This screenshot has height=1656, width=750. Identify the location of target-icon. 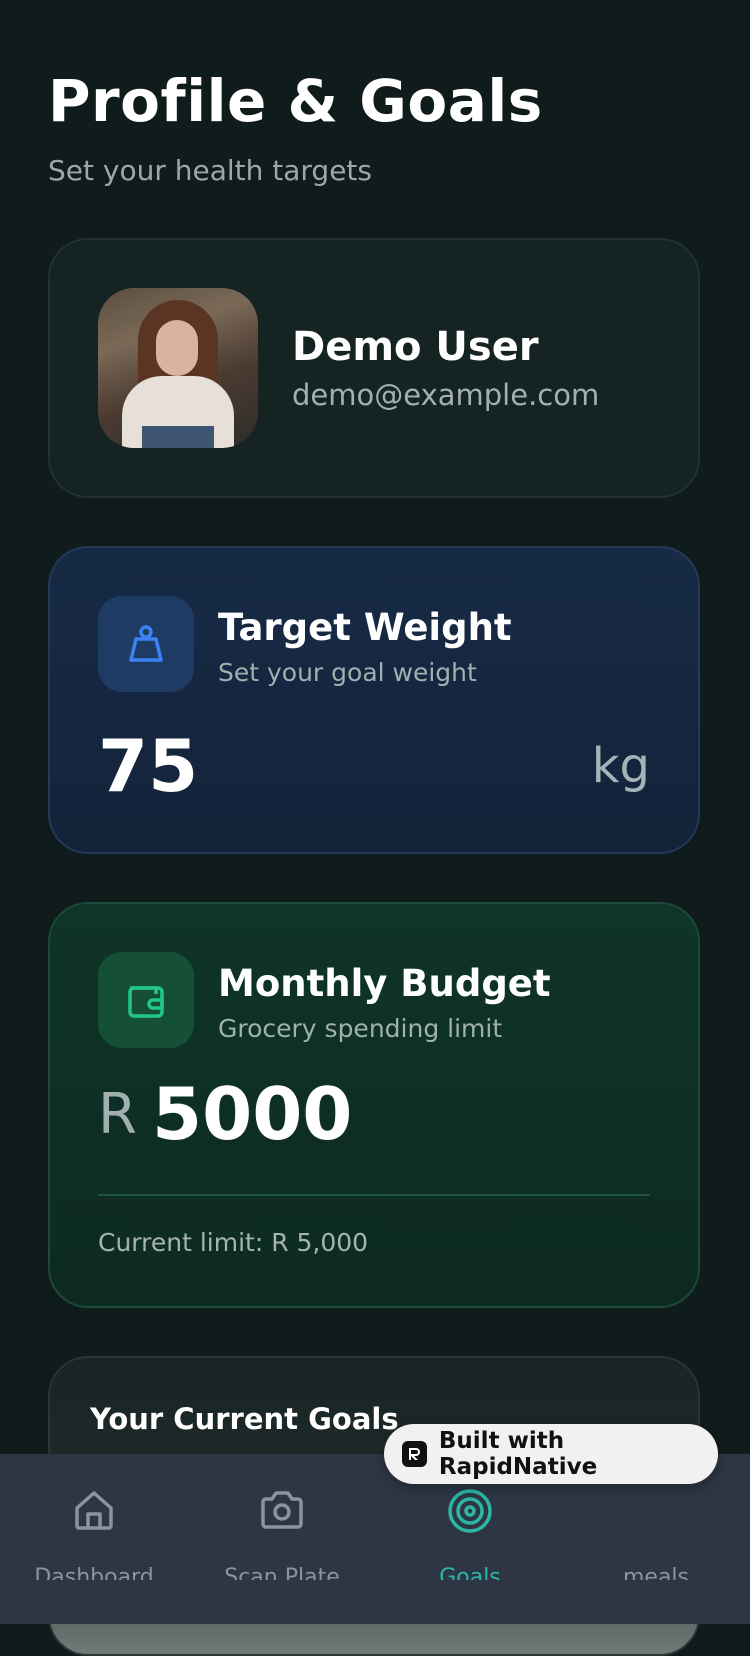
(470, 1513).